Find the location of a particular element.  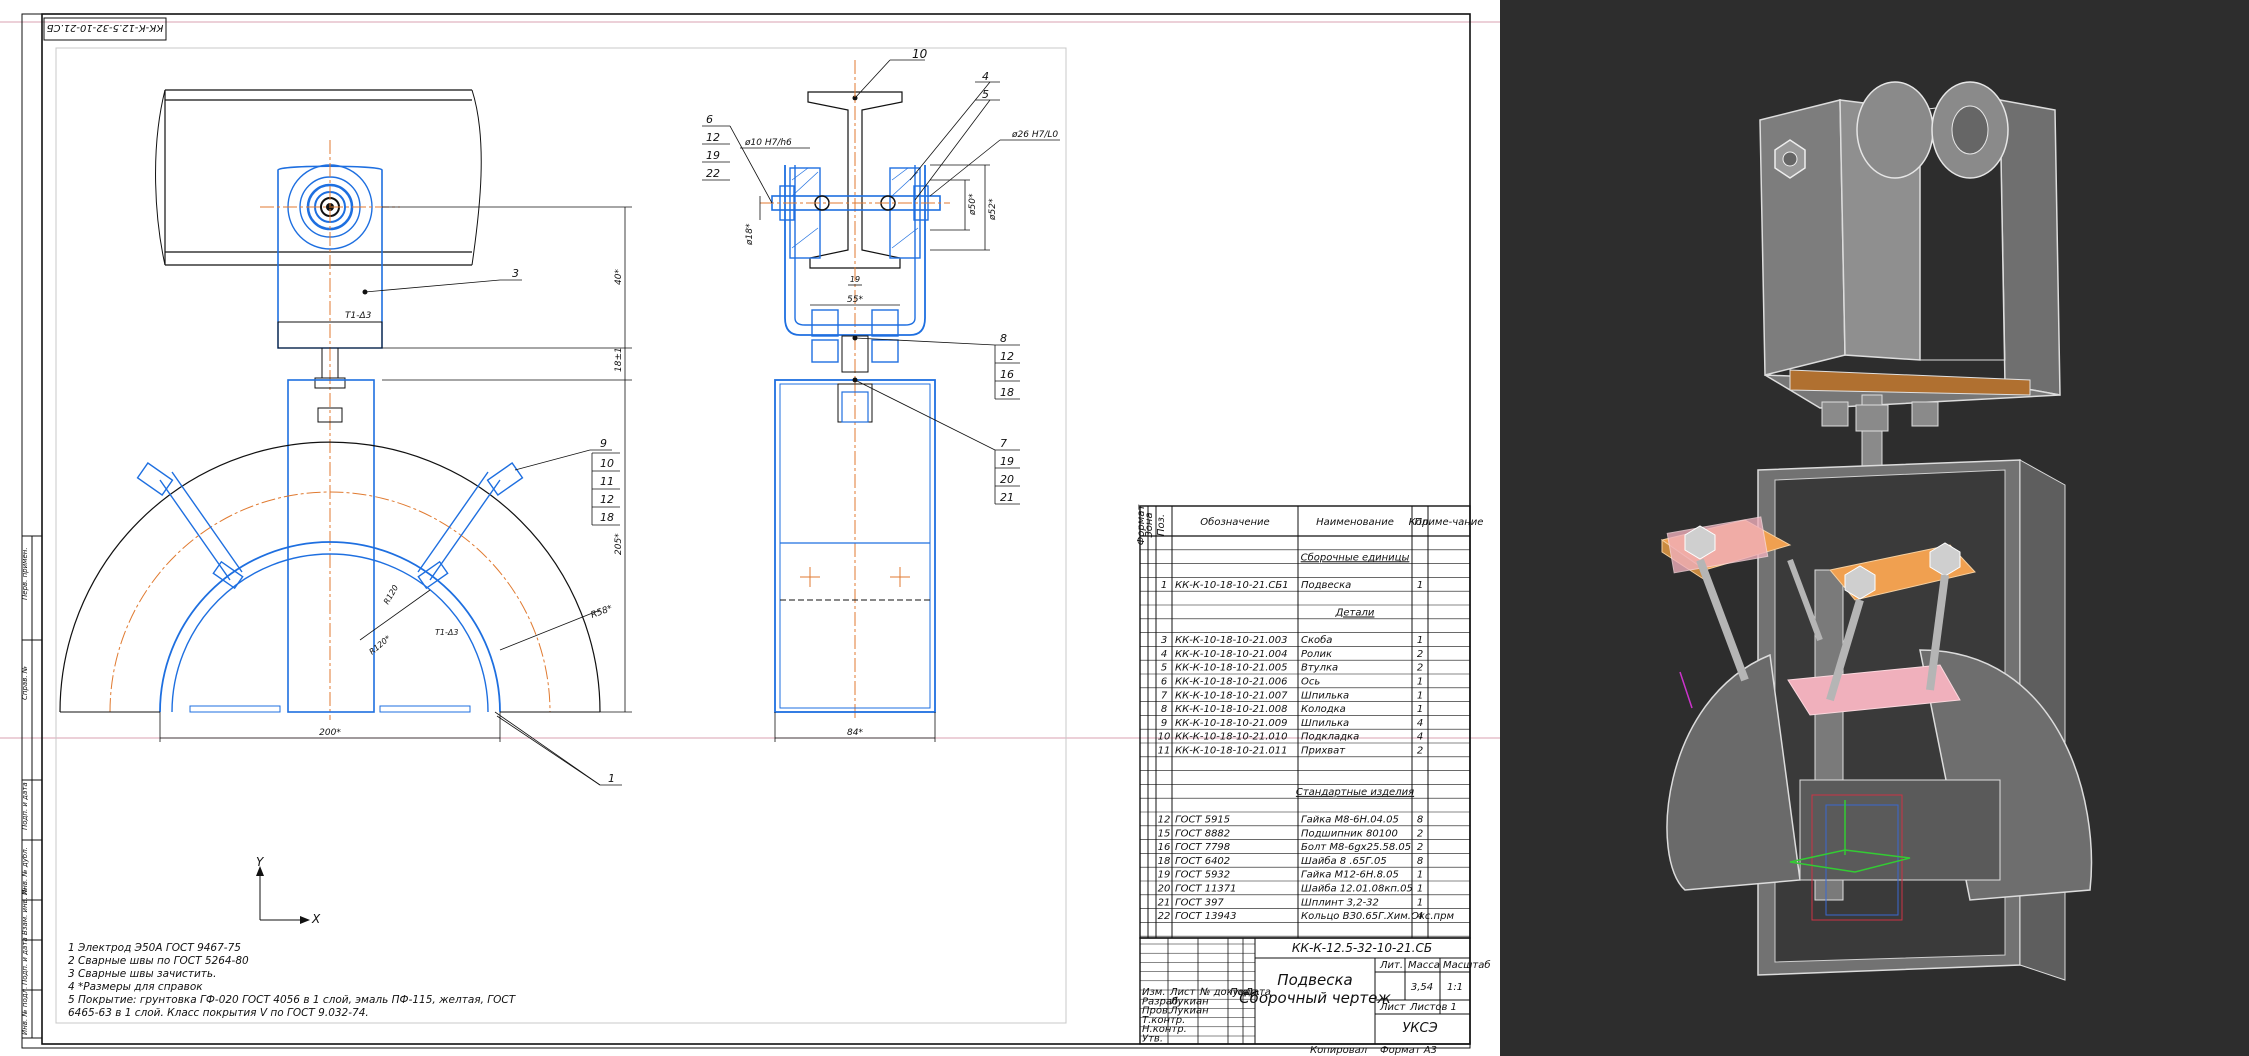

spec-pos: 5 is located at coordinates (1164, 668).